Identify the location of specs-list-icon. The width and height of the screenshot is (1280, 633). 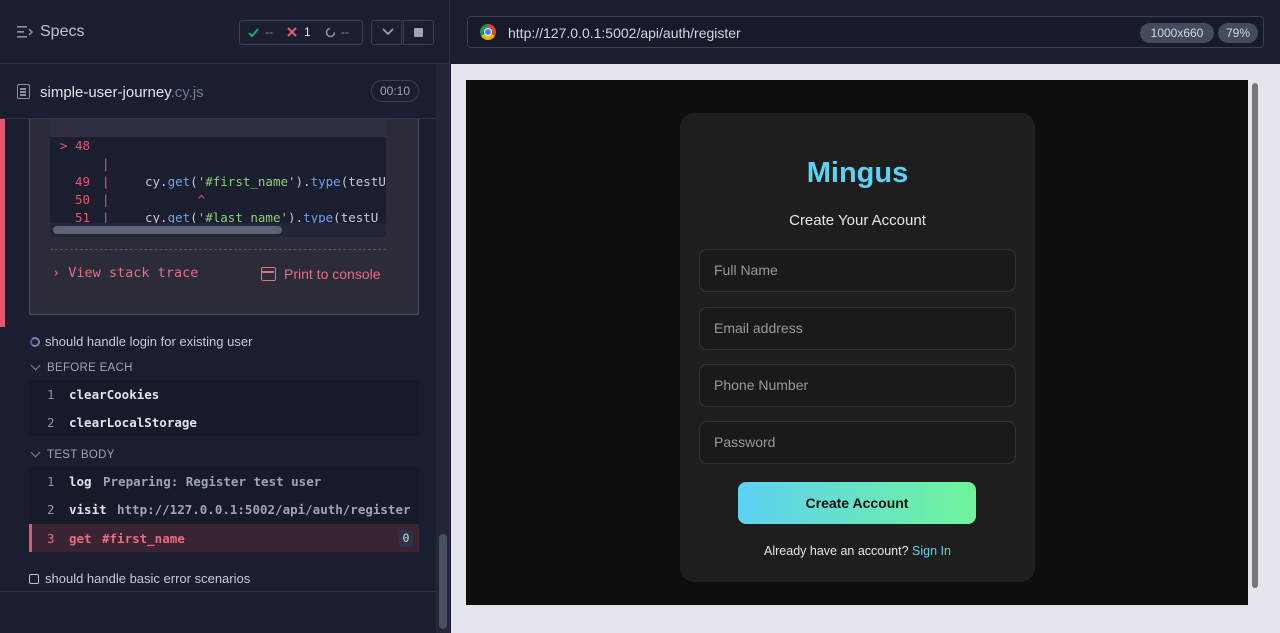
(25, 32).